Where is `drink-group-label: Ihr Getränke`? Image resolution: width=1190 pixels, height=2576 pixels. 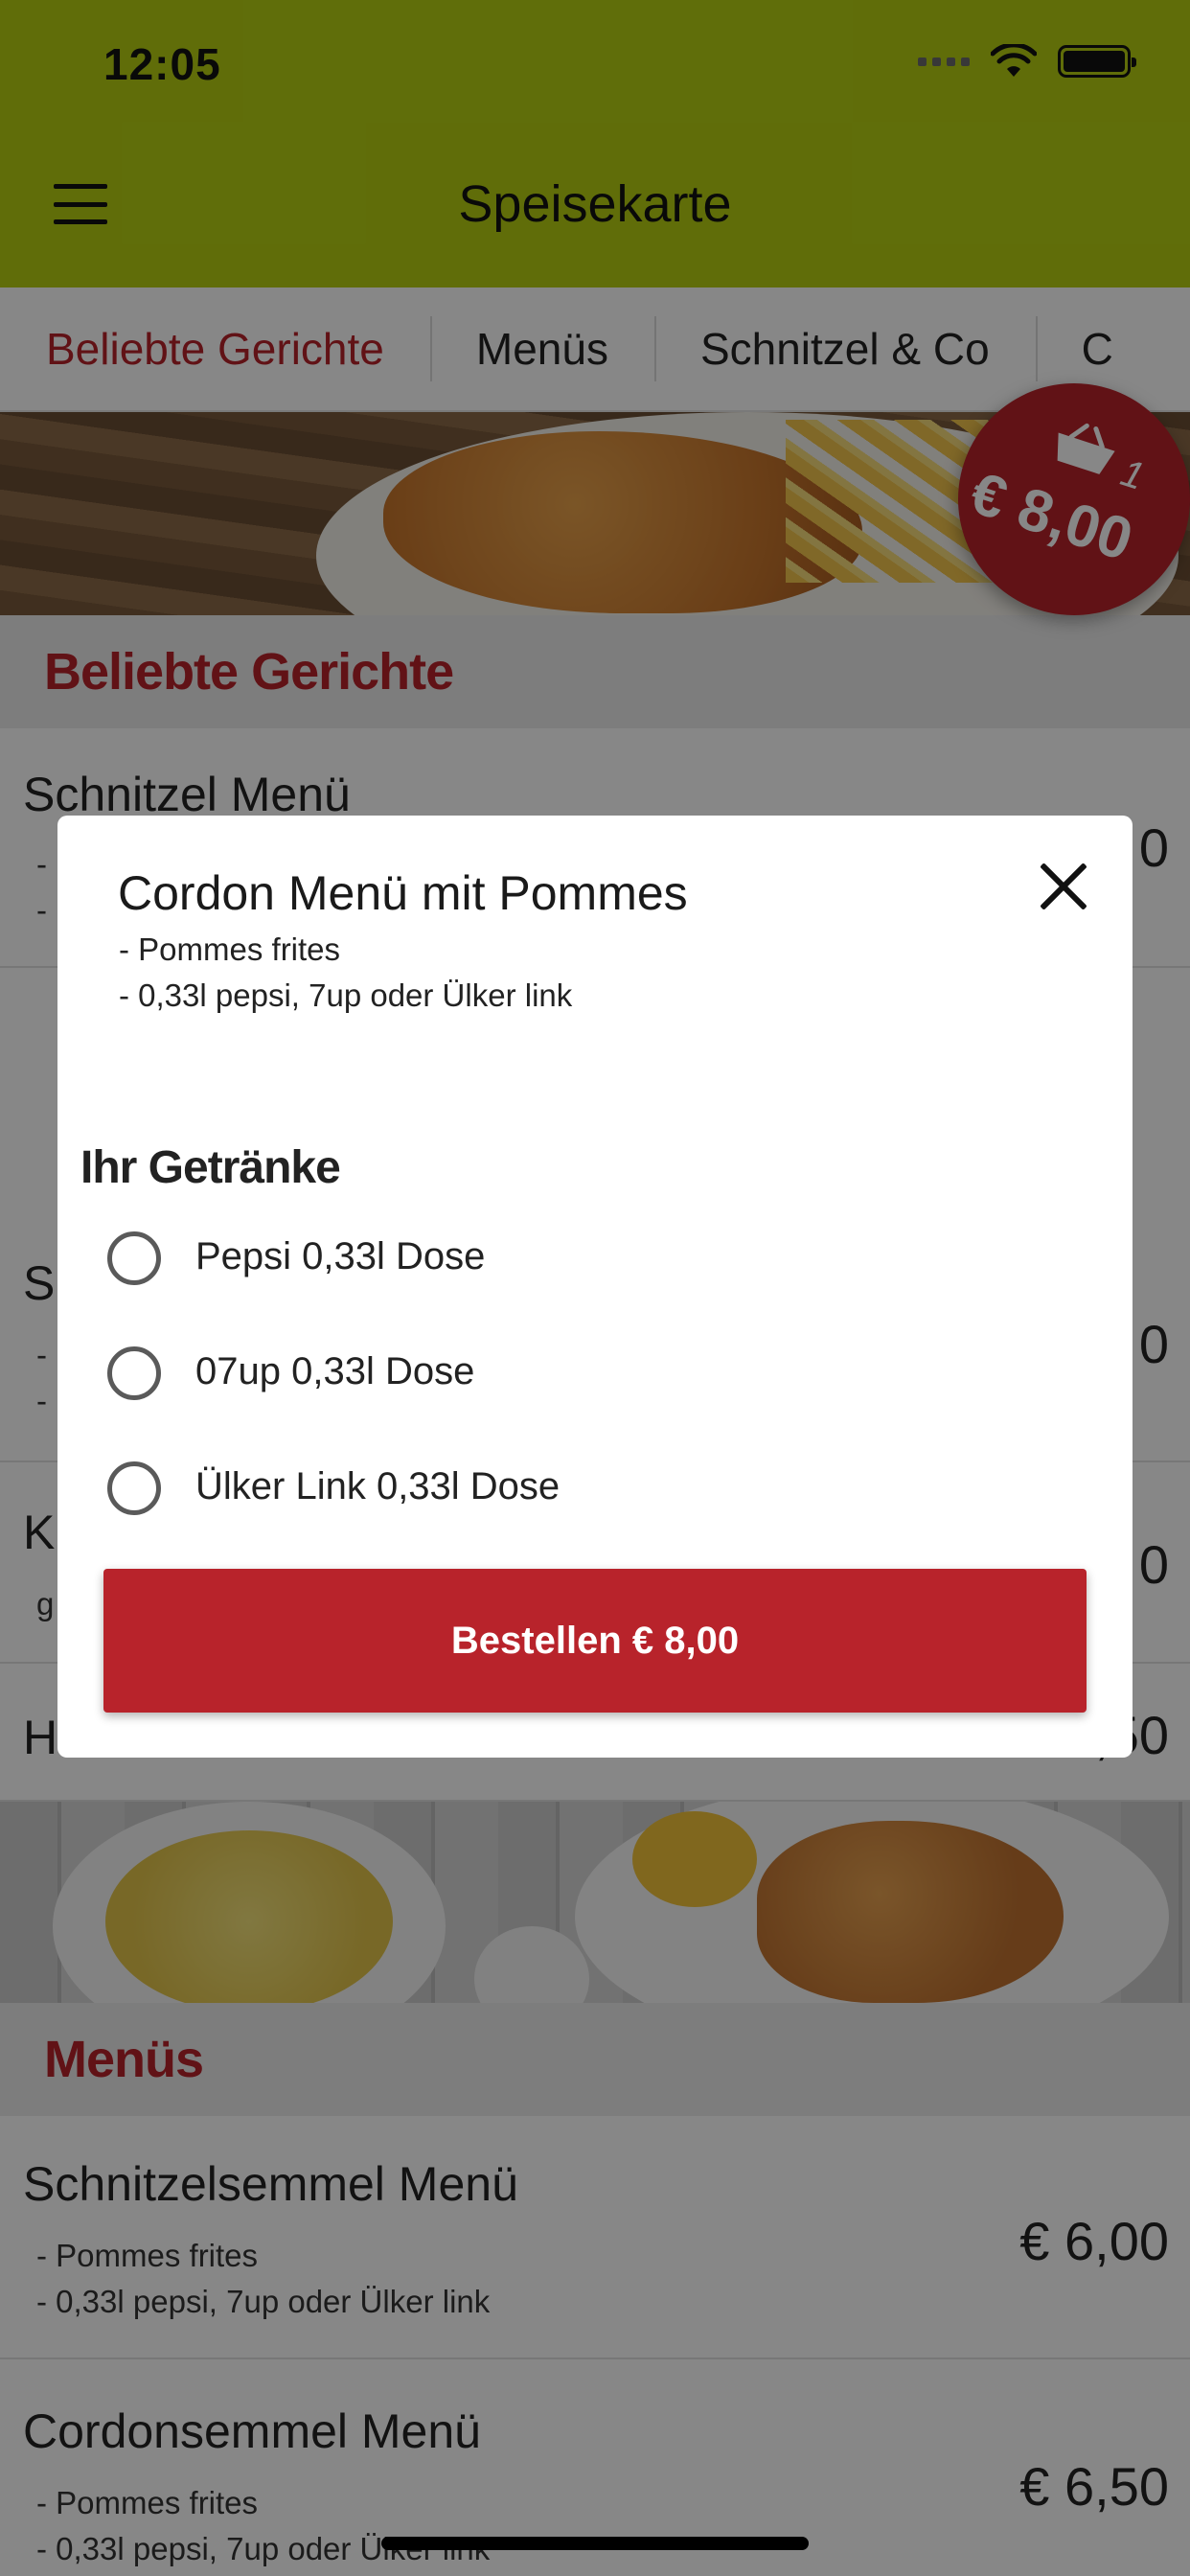
drink-group-label: Ihr Getränke is located at coordinates (210, 1167).